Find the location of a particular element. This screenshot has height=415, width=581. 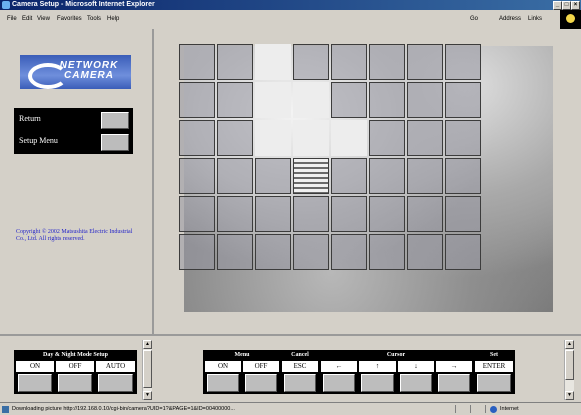

minimize-icon: _ is located at coordinates (557, 5).